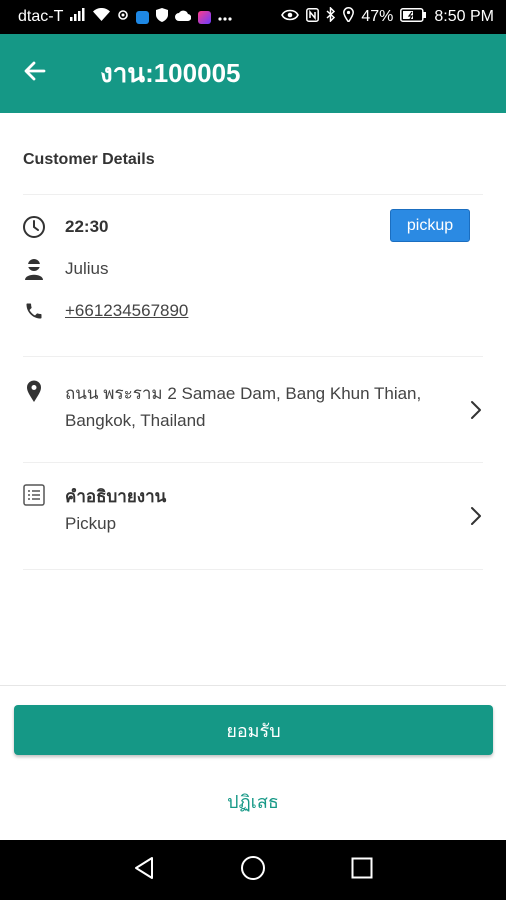 The height and width of the screenshot is (900, 506). Describe the element at coordinates (253, 73) in the screenshot. I see `app-bar: งาน:100005` at that location.